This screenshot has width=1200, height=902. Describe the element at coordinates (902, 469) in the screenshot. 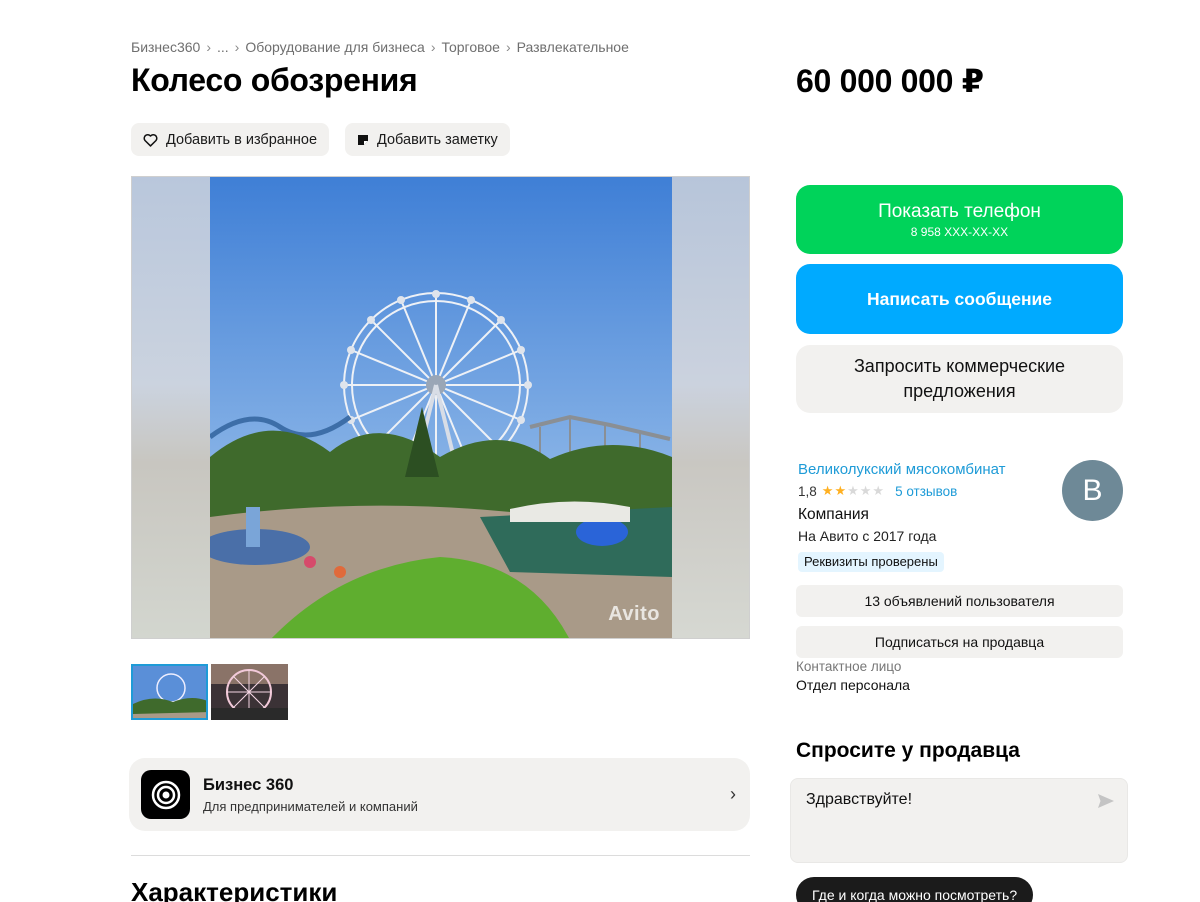

I see `seller-name-link: Великолукский мясокомбинат` at that location.